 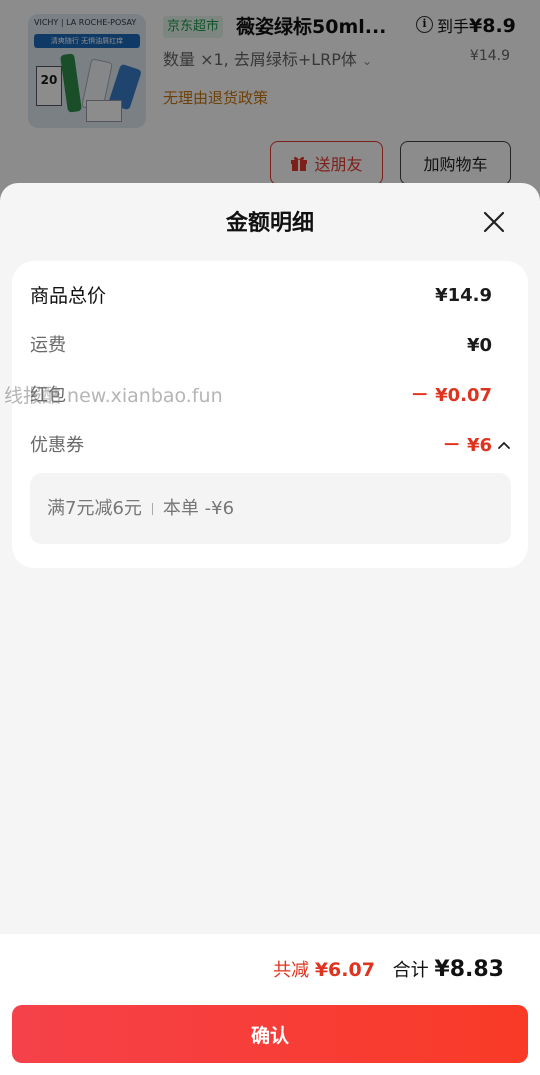 I want to click on sheet-footer: 共减 ¥6.07 合计 ¥8.83 确认, so click(x=270, y=1004).